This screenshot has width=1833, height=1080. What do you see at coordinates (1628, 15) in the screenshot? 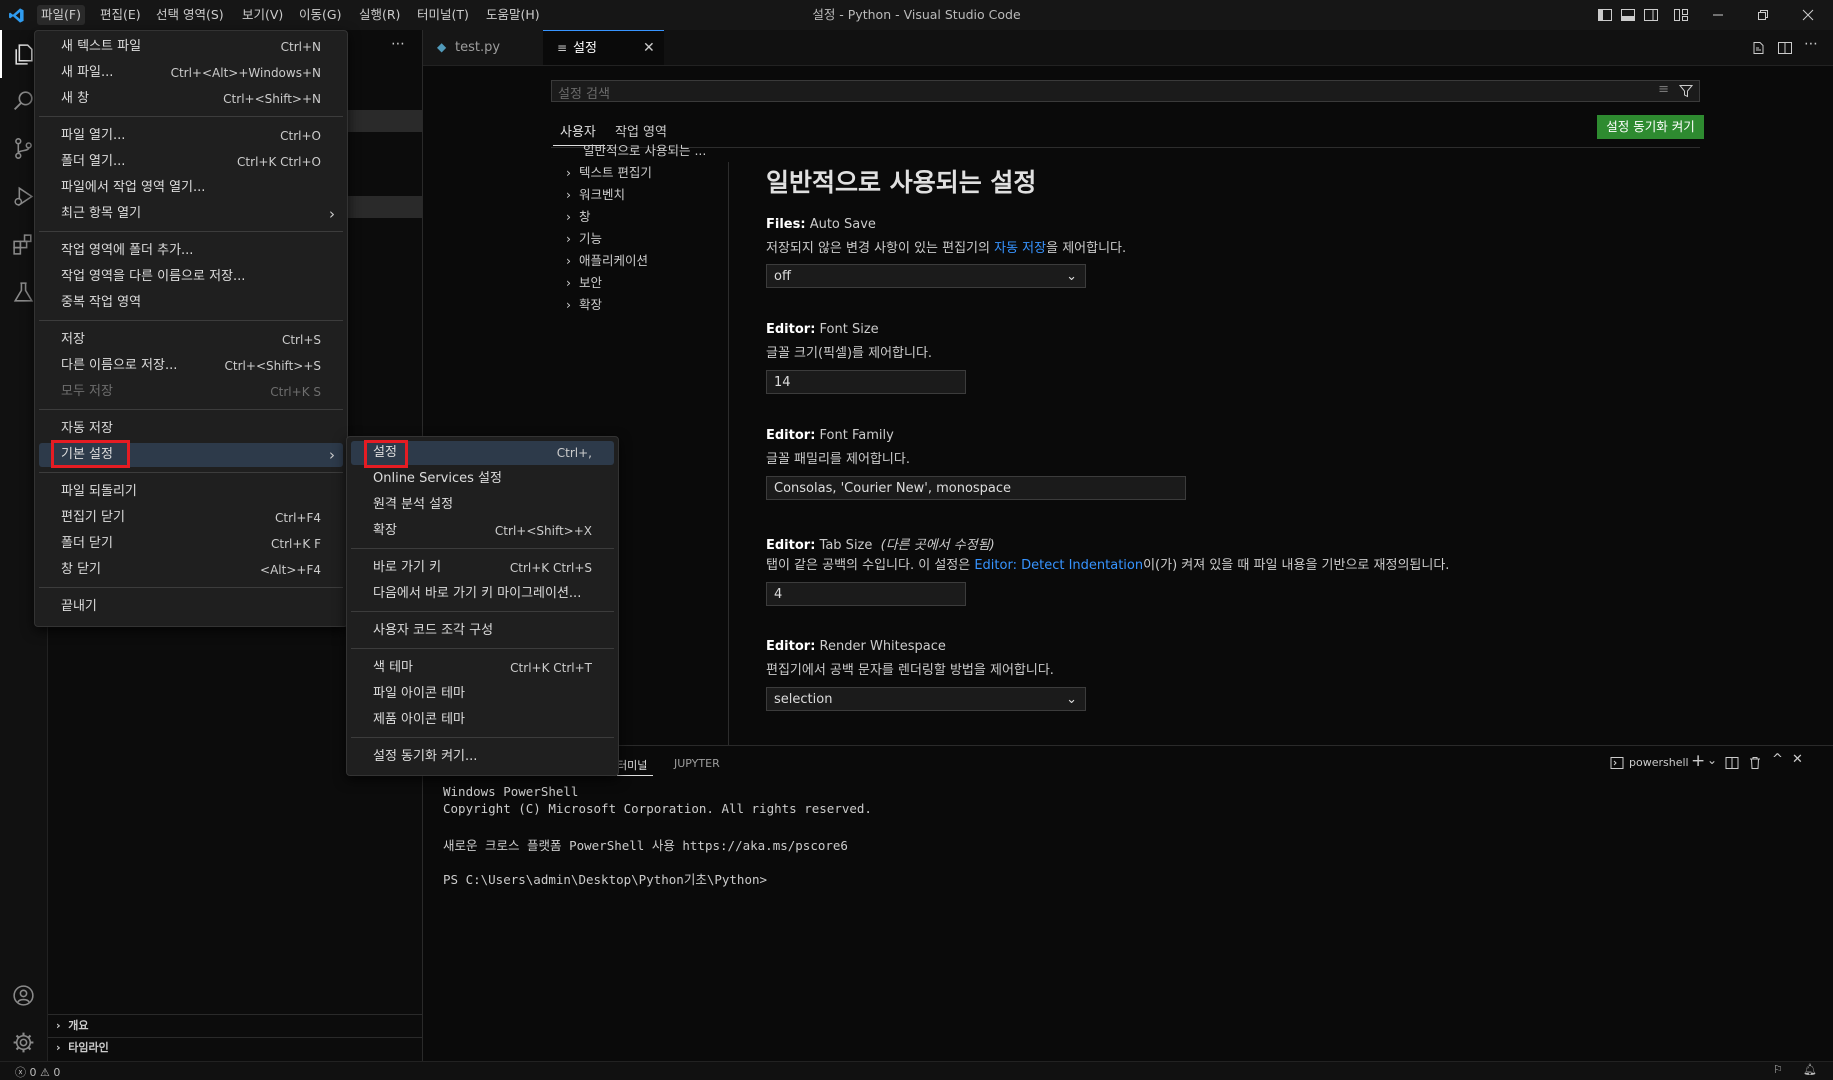
I see `toggle-panel-icon` at bounding box center [1628, 15].